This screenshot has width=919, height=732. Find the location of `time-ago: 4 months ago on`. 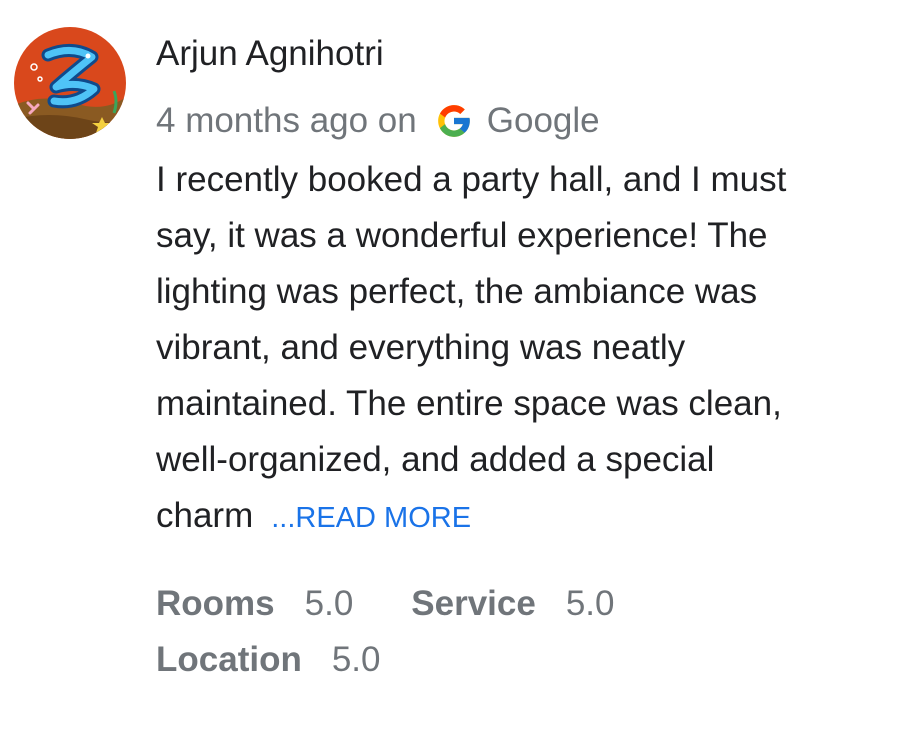

time-ago: 4 months ago on is located at coordinates (286, 120).